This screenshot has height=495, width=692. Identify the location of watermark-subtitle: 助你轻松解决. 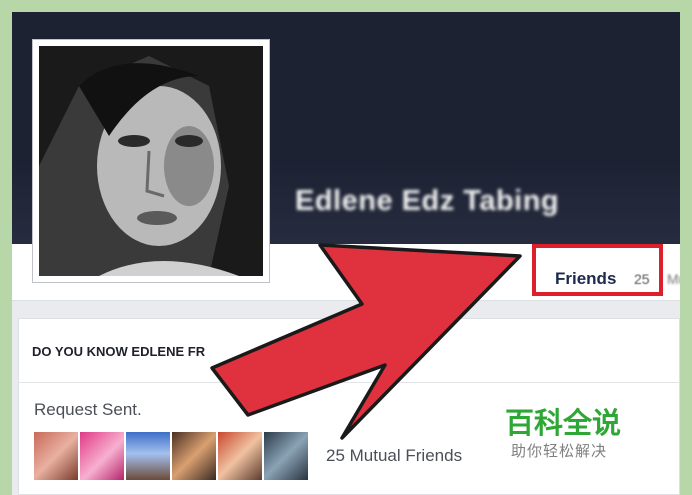
(559, 451).